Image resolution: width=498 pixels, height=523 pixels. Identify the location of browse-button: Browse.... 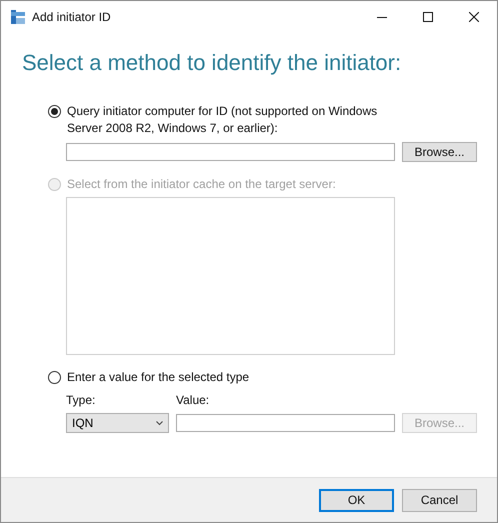
(439, 152).